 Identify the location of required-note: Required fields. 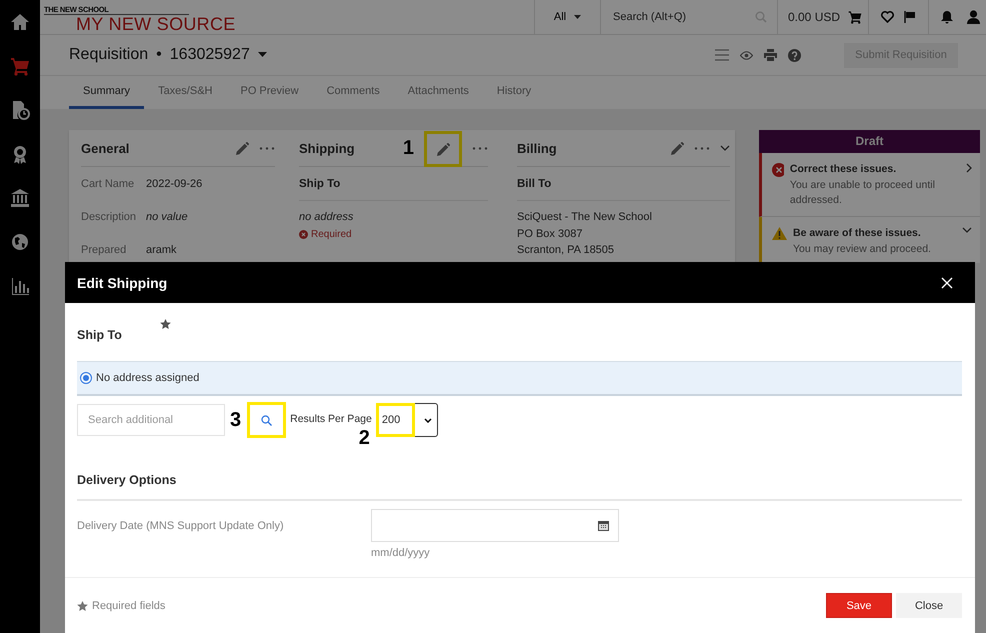
(129, 606).